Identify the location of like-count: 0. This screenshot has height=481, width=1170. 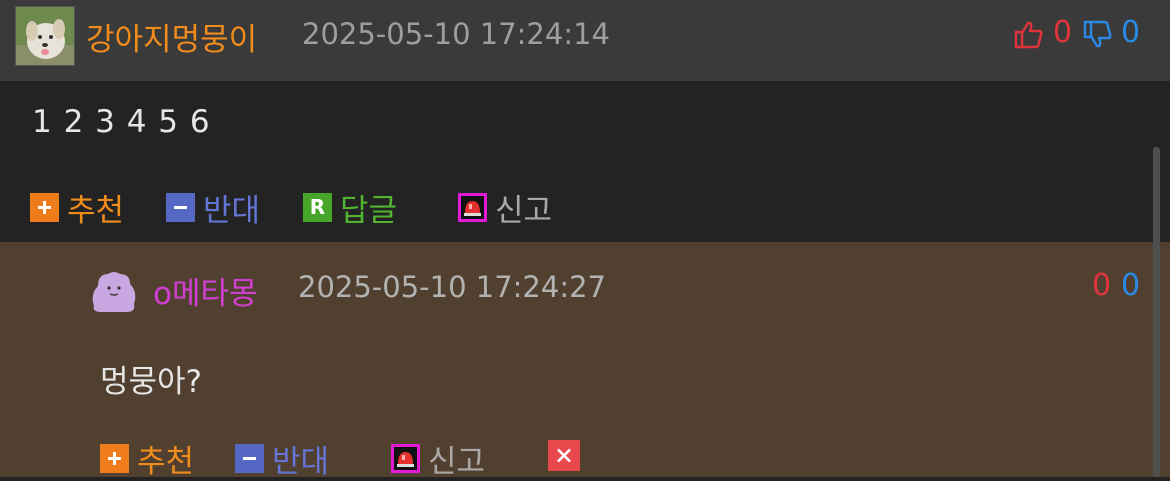
(1063, 32).